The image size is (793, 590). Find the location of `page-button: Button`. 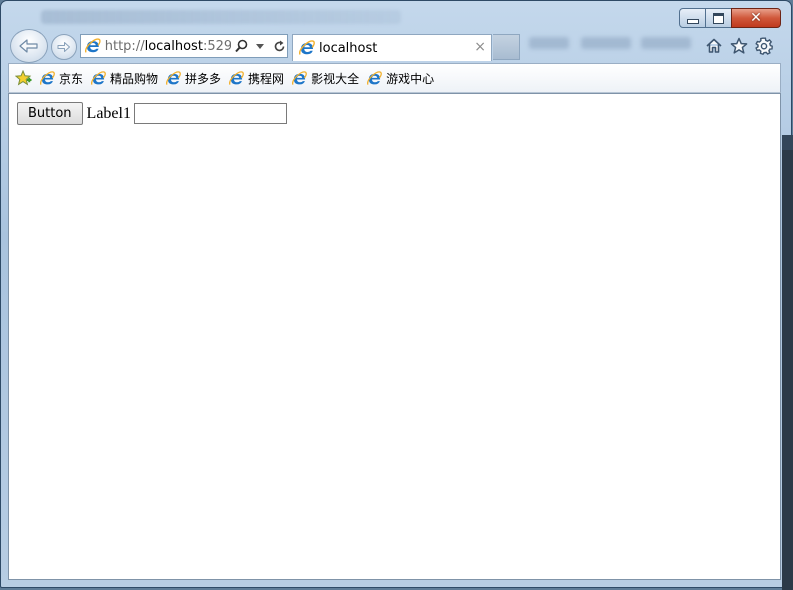

page-button: Button is located at coordinates (50, 113).